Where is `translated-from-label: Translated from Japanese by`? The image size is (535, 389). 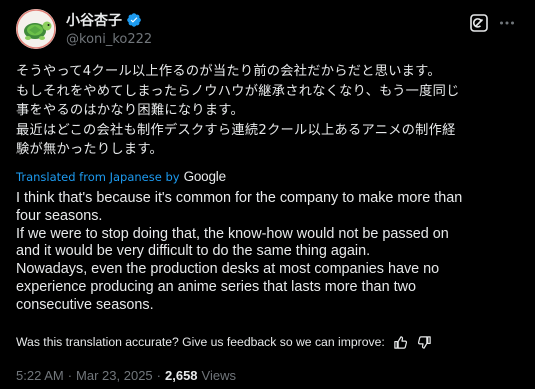 translated-from-label: Translated from Japanese by is located at coordinates (98, 177).